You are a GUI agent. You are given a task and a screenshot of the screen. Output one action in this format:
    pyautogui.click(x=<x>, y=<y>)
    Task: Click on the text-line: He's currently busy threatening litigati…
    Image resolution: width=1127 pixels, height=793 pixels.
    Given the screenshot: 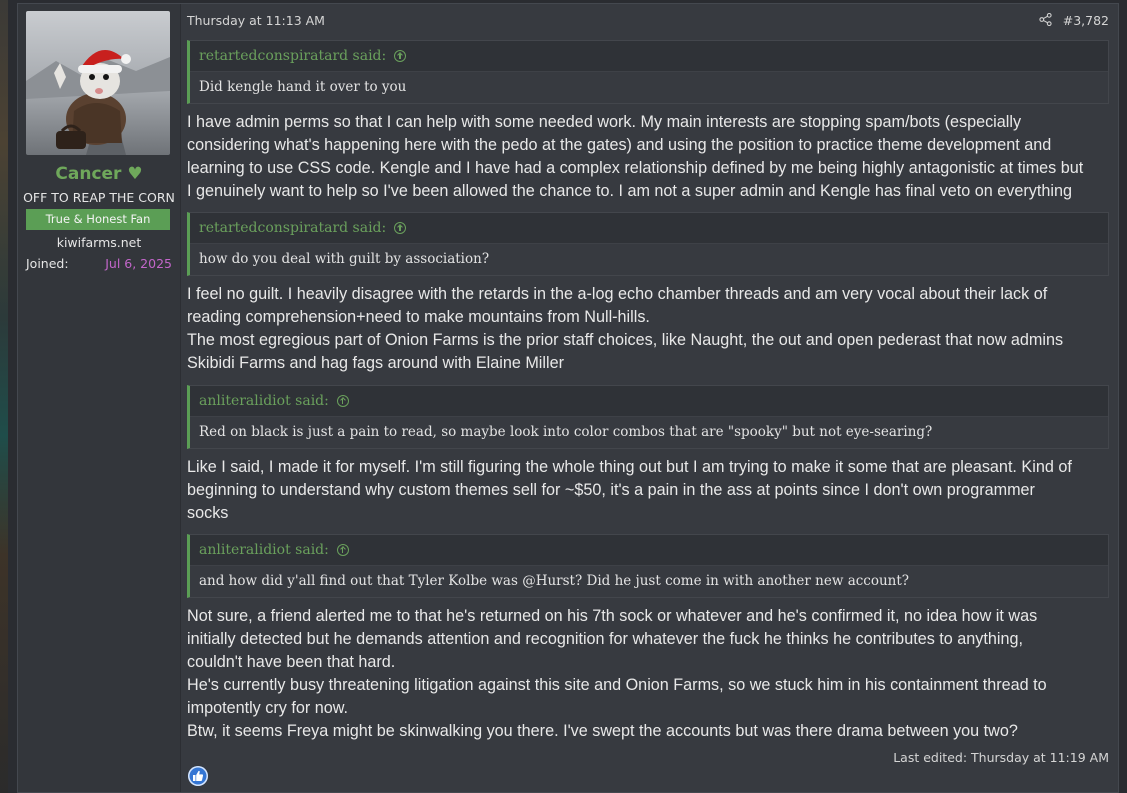 What is the action you would take?
    pyautogui.click(x=617, y=685)
    